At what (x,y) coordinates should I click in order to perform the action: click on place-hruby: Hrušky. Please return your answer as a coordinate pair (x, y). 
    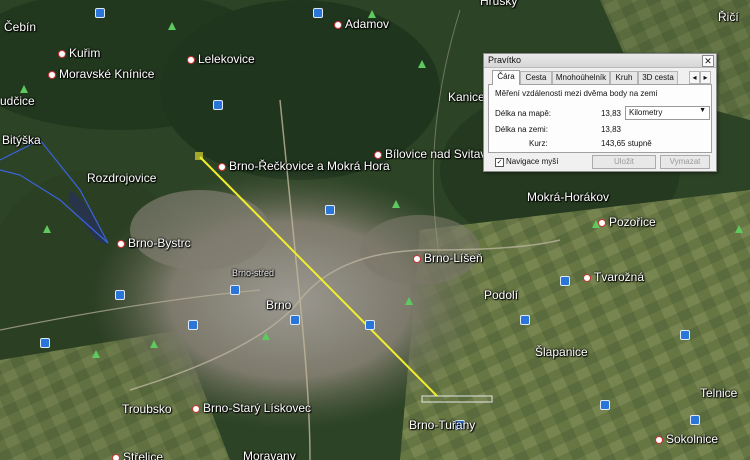
    Looking at the image, I should click on (498, 4).